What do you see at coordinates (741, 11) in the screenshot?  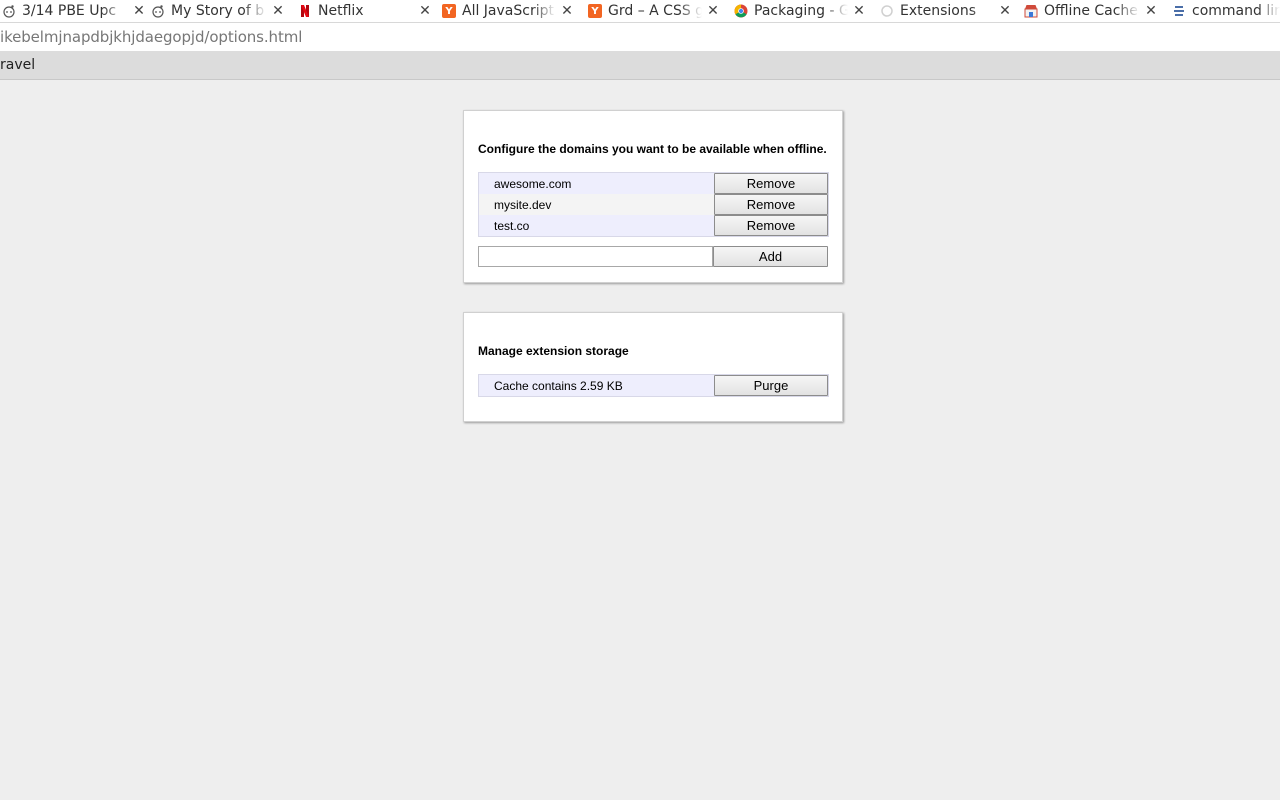 I see `chrome-icon` at bounding box center [741, 11].